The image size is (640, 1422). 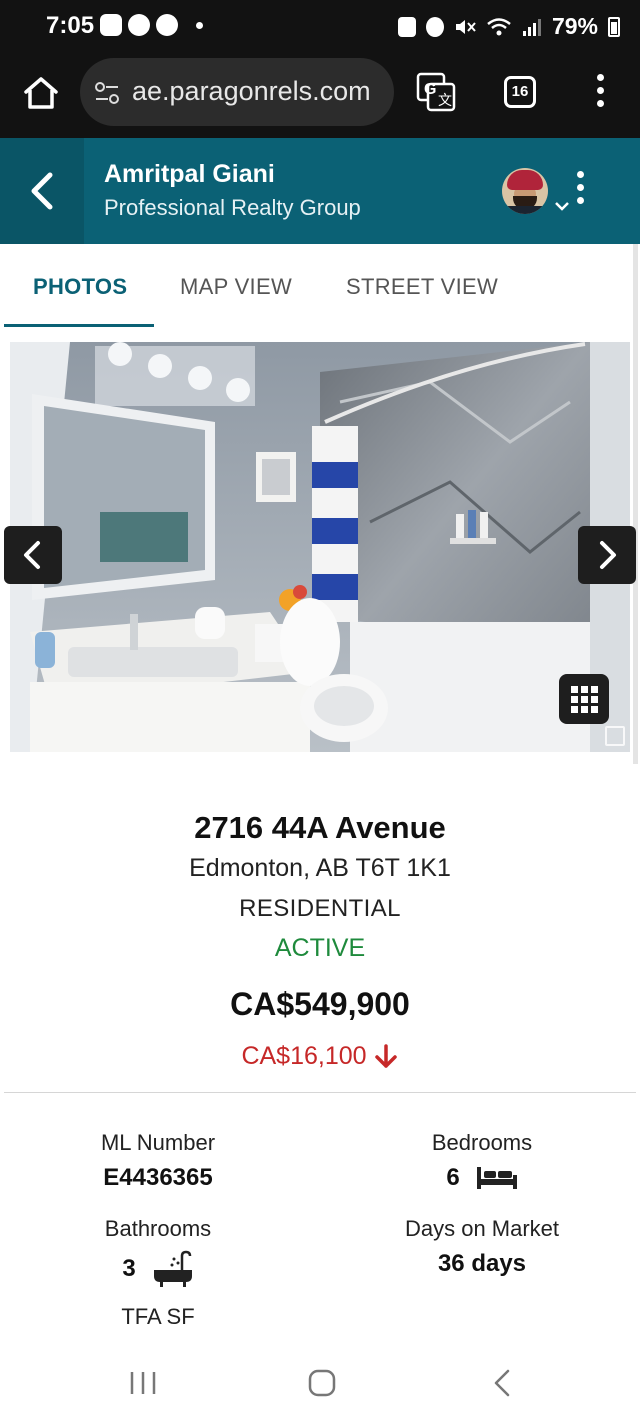 What do you see at coordinates (139, 25) in the screenshot?
I see `facebook-icon` at bounding box center [139, 25].